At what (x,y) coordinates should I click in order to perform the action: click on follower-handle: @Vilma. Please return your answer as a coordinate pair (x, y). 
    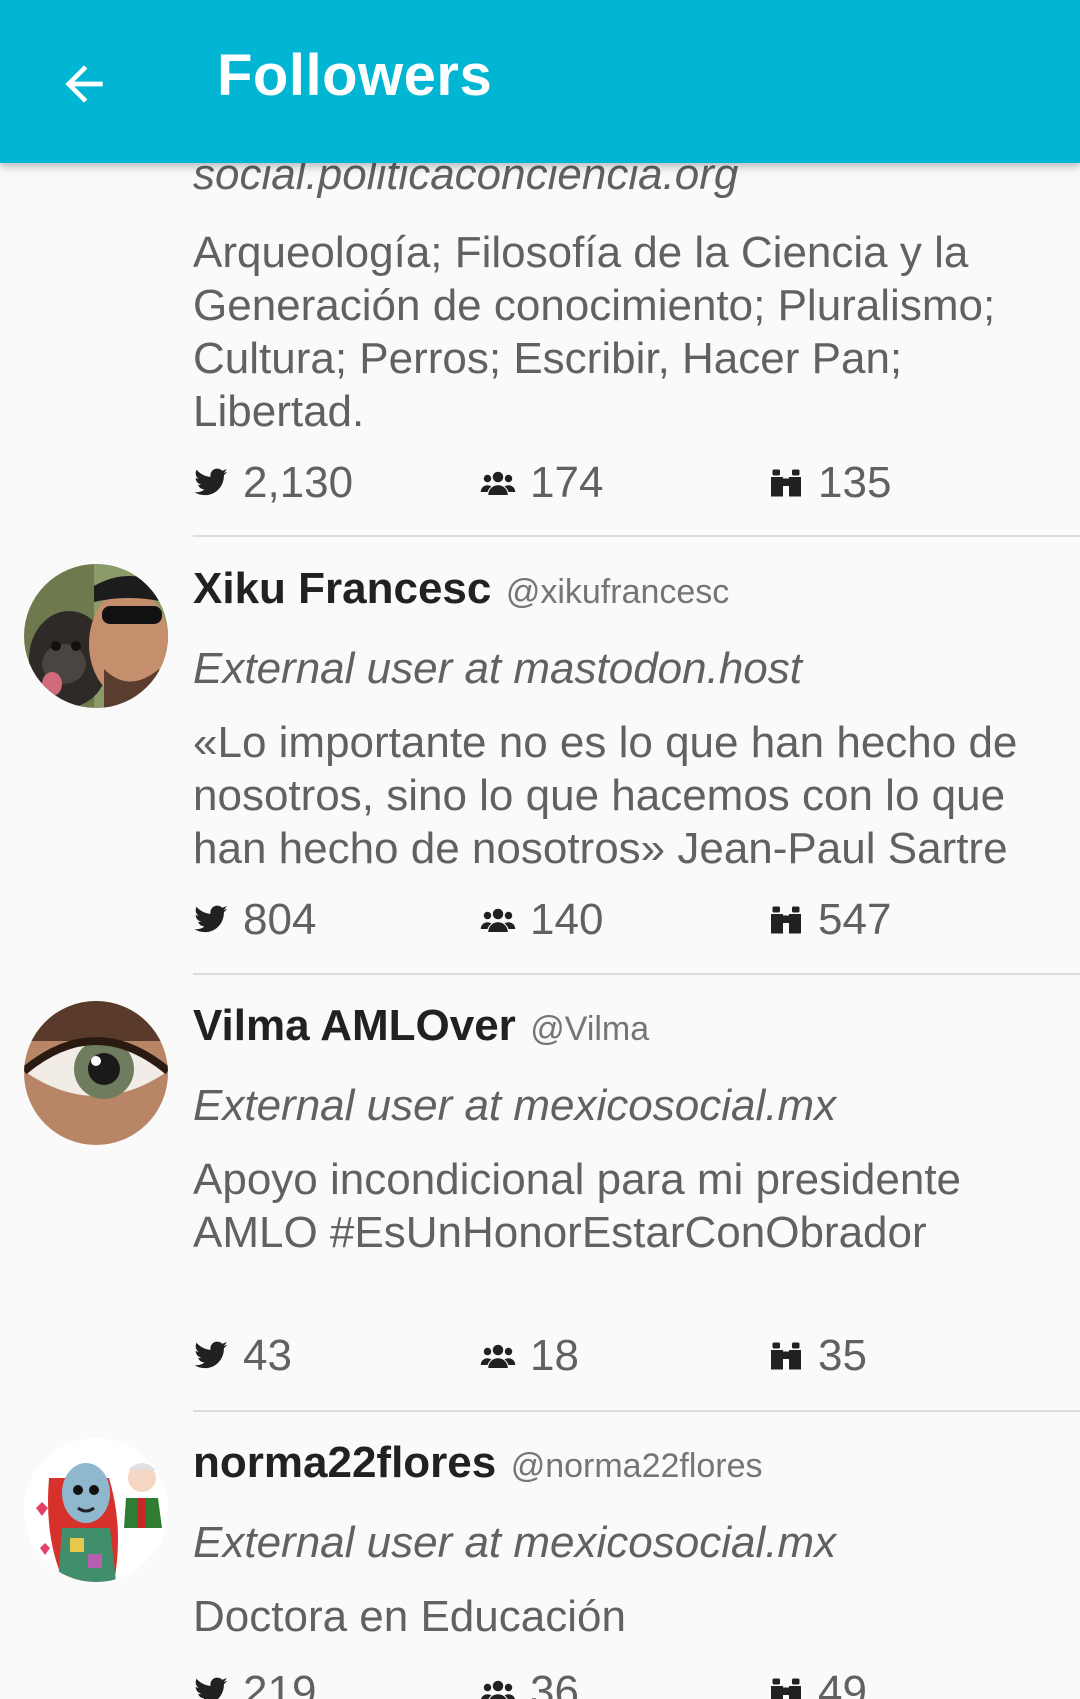
    Looking at the image, I should click on (590, 1029).